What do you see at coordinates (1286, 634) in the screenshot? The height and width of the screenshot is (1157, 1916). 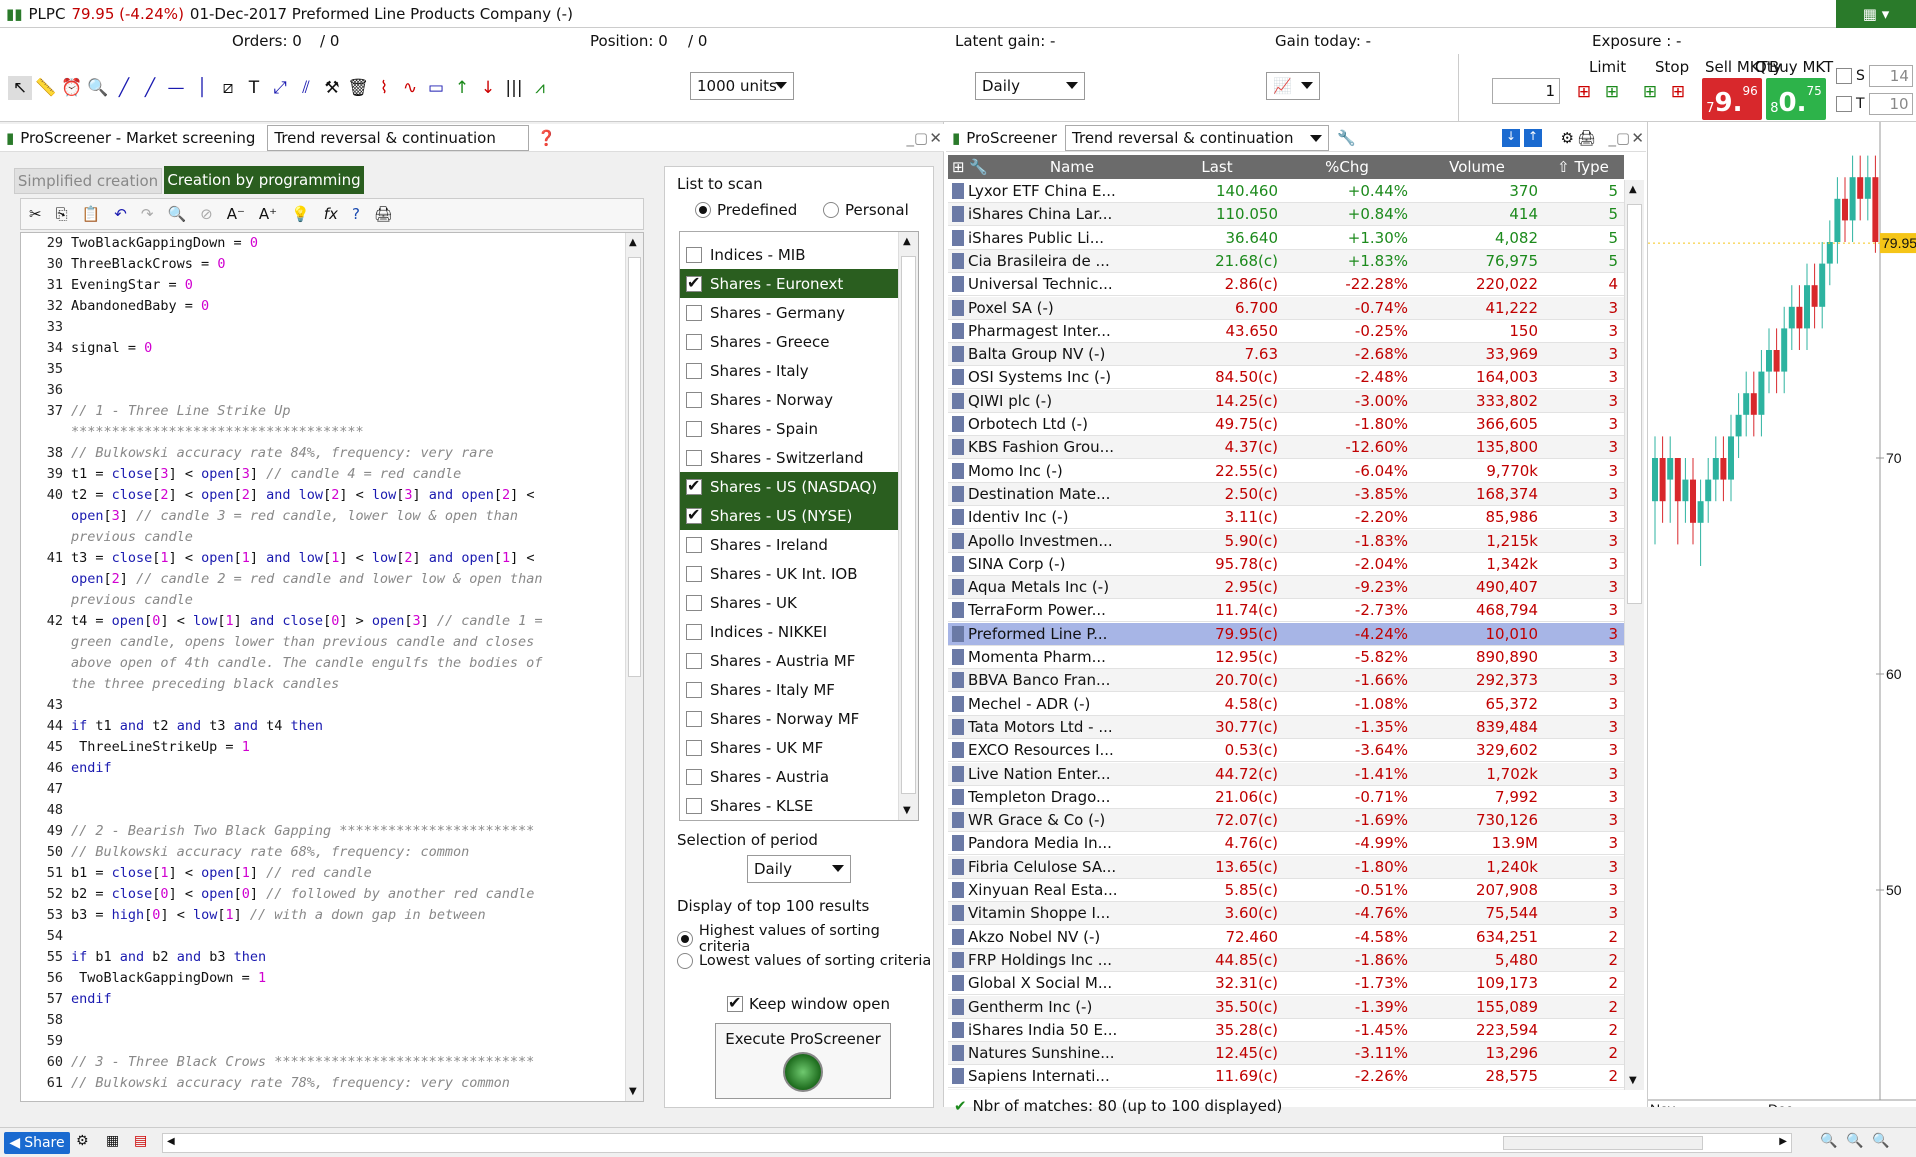 I see `table-row: Preformed Line P... 79.95(c) -4.24% 10,010 3` at bounding box center [1286, 634].